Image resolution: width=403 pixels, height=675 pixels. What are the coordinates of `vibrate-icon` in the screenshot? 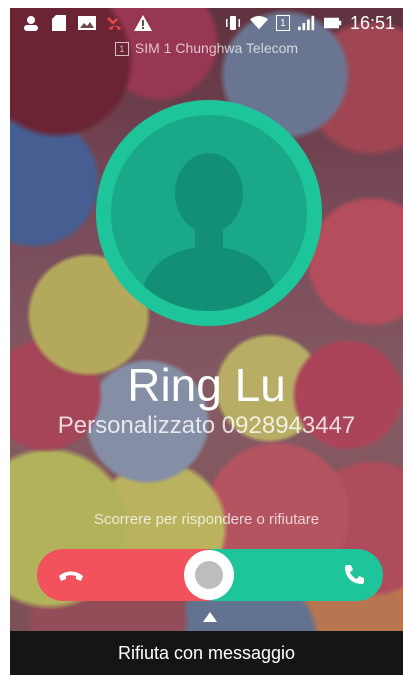 It's located at (233, 23).